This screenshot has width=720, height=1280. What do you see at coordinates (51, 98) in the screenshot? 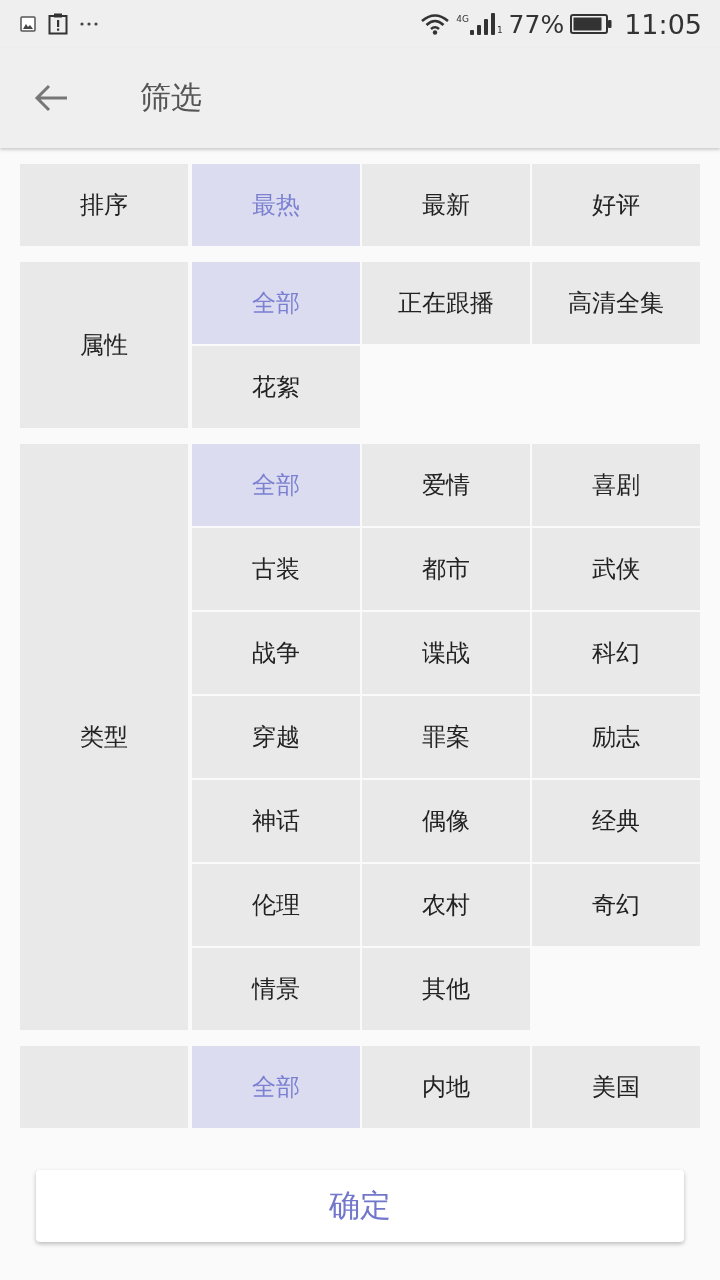
I see `back-arrow-icon` at bounding box center [51, 98].